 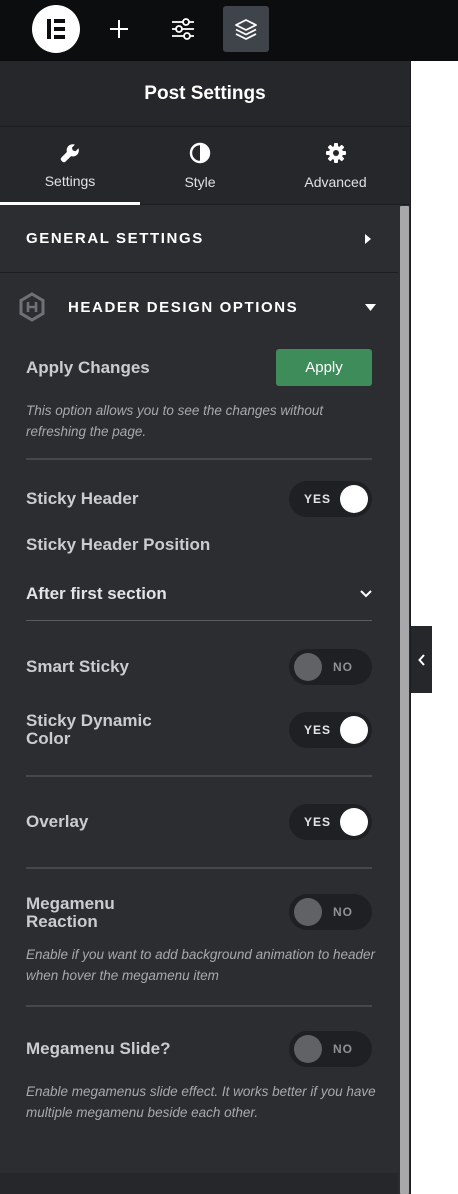 I want to click on sticky-dynamic-color-toggle: YES, so click(x=330, y=730).